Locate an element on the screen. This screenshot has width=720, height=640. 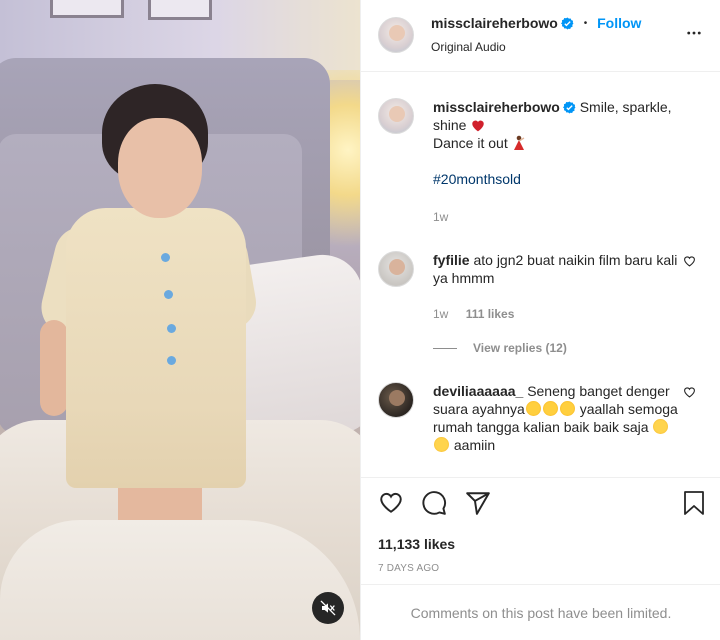
video-child-arm is located at coordinates (54, 368).